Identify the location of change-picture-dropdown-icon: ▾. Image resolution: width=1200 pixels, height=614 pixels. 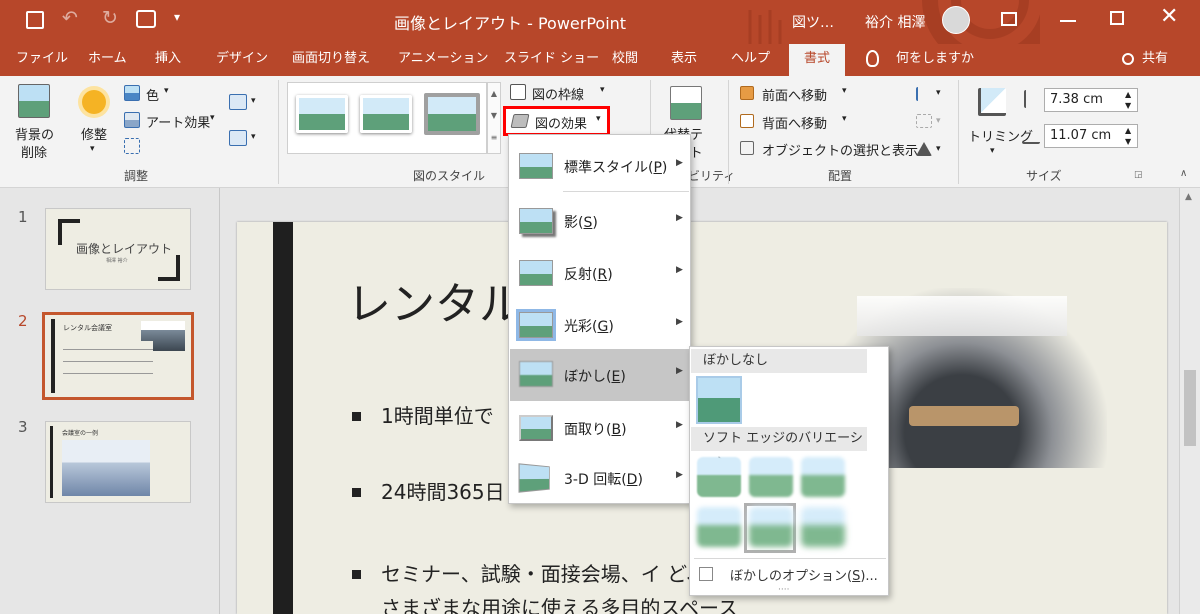
(253, 101).